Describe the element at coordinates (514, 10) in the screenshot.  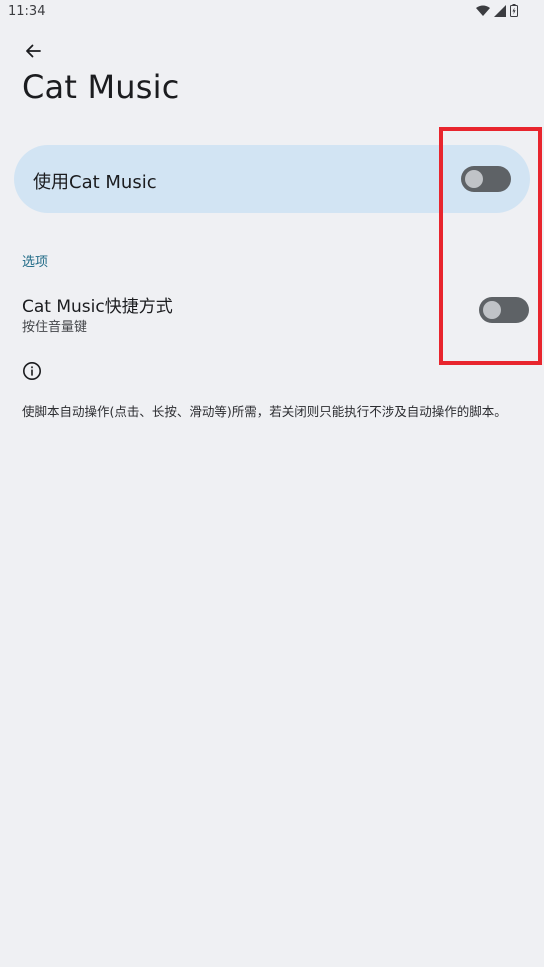
I see `battery-icon` at that location.